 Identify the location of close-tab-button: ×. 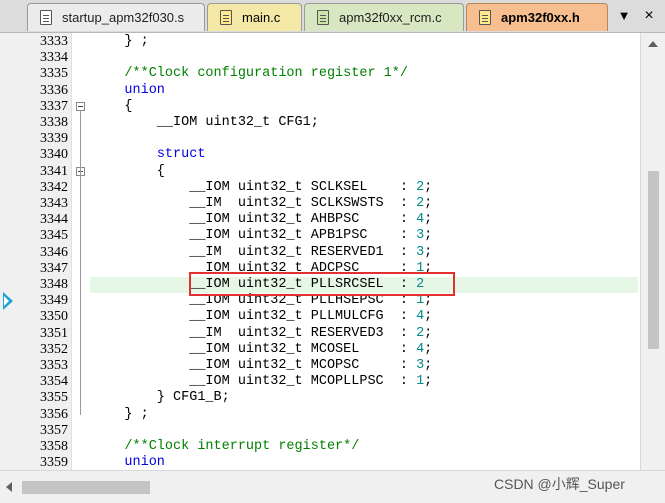
(649, 16).